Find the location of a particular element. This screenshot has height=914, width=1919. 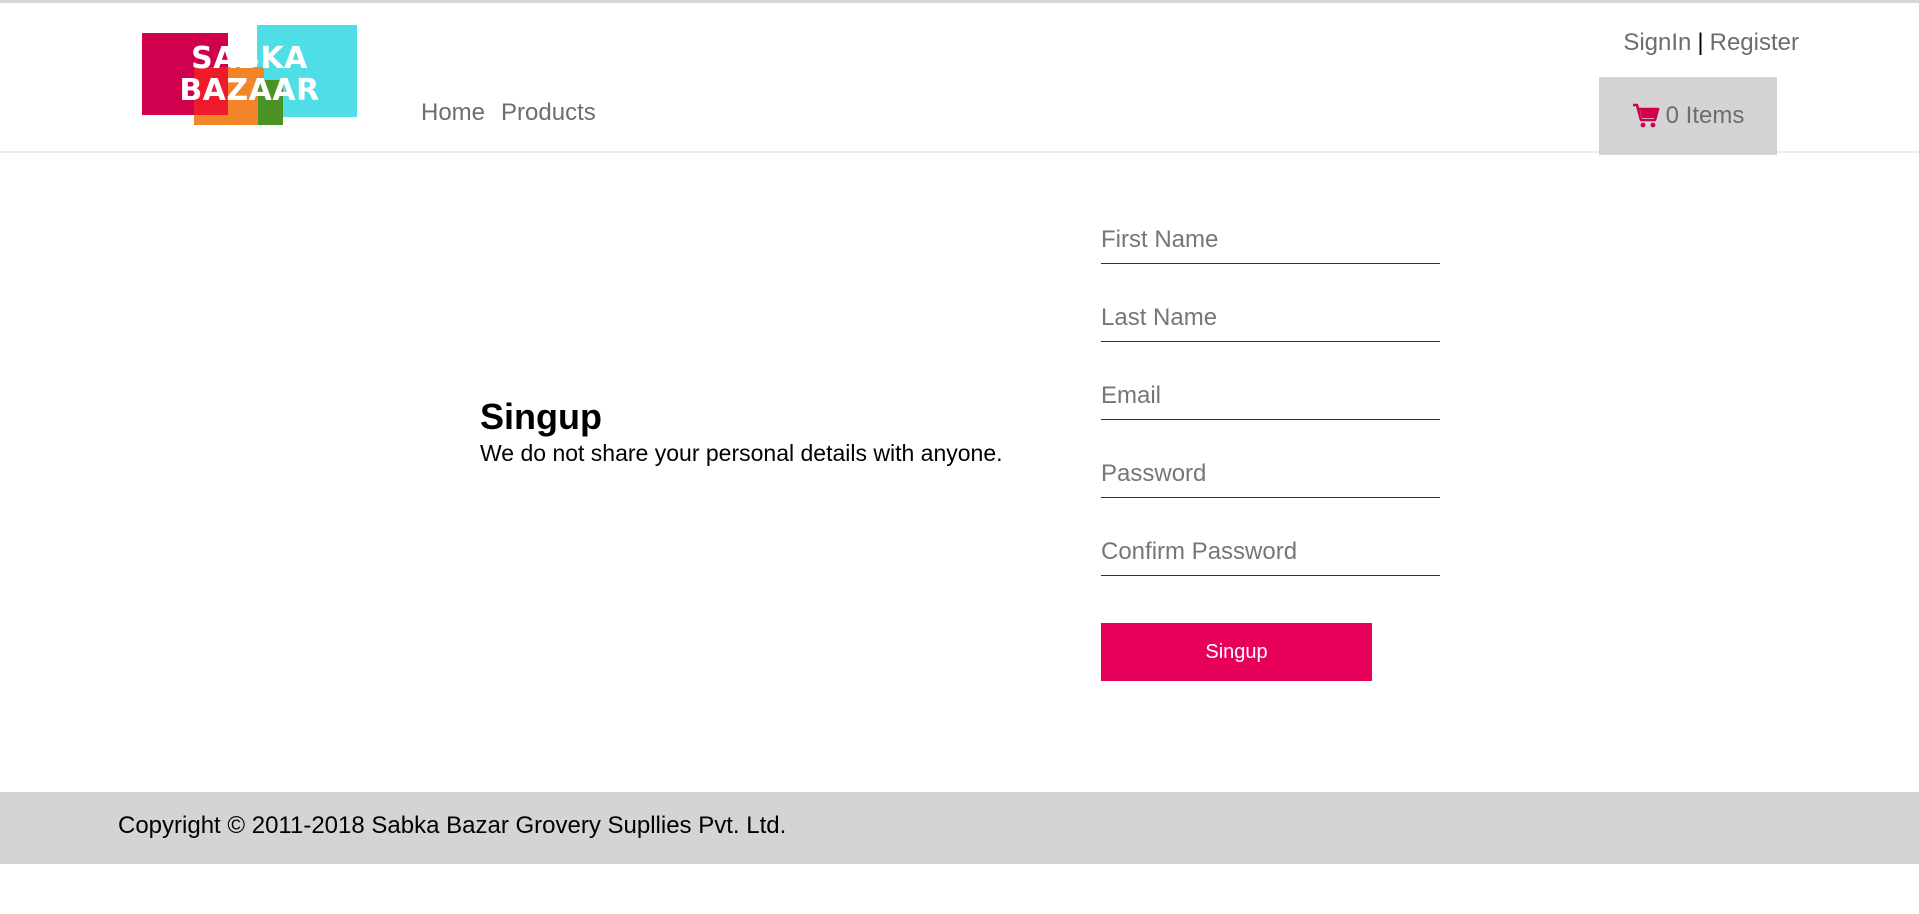

email-input is located at coordinates (1270, 396).